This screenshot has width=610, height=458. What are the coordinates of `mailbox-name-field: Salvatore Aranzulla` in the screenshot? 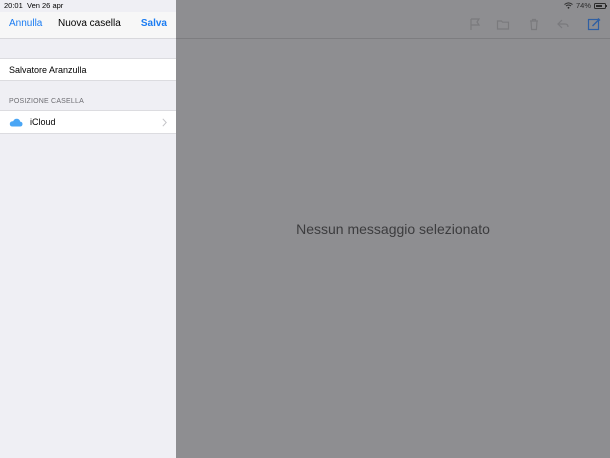 It's located at (88, 69).